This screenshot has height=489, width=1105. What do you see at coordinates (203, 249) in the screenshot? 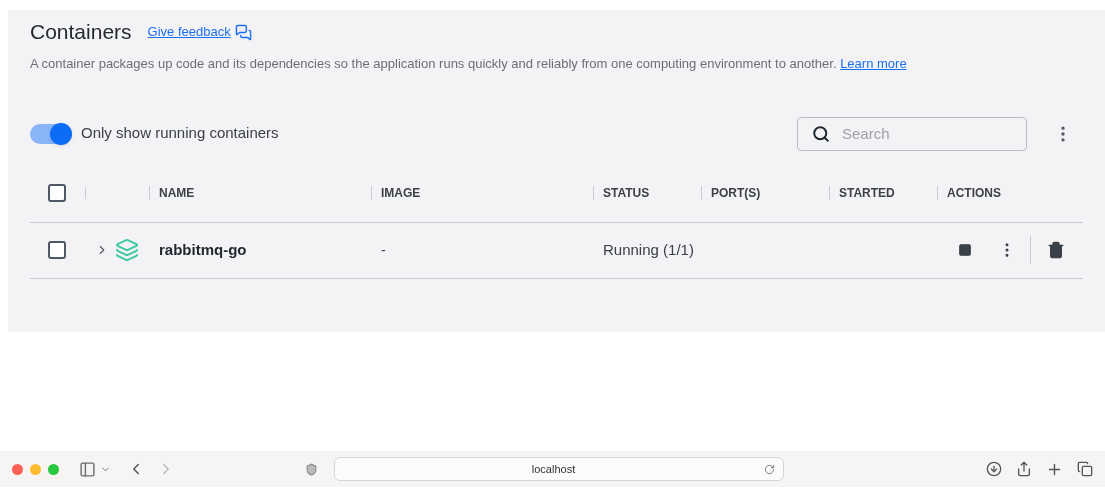
I see `container-name: rabbitmq-go` at bounding box center [203, 249].